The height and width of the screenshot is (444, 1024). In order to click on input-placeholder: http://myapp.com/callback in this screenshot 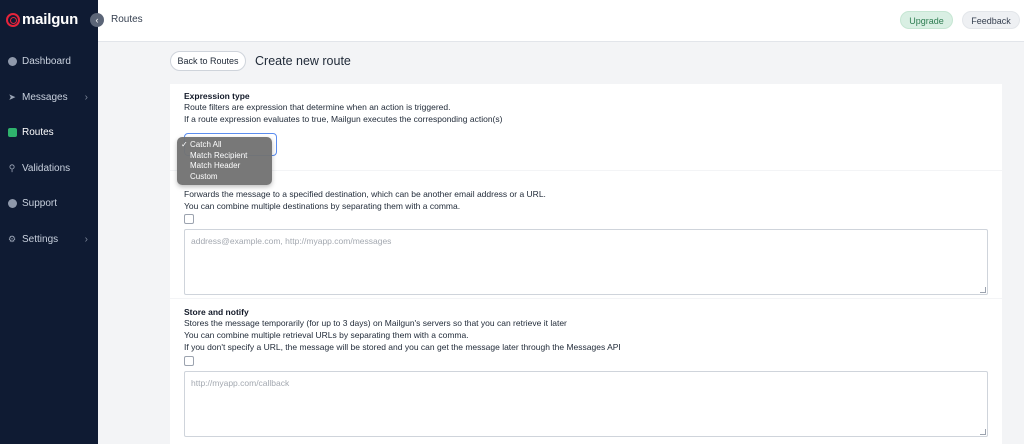, I will do `click(240, 383)`.